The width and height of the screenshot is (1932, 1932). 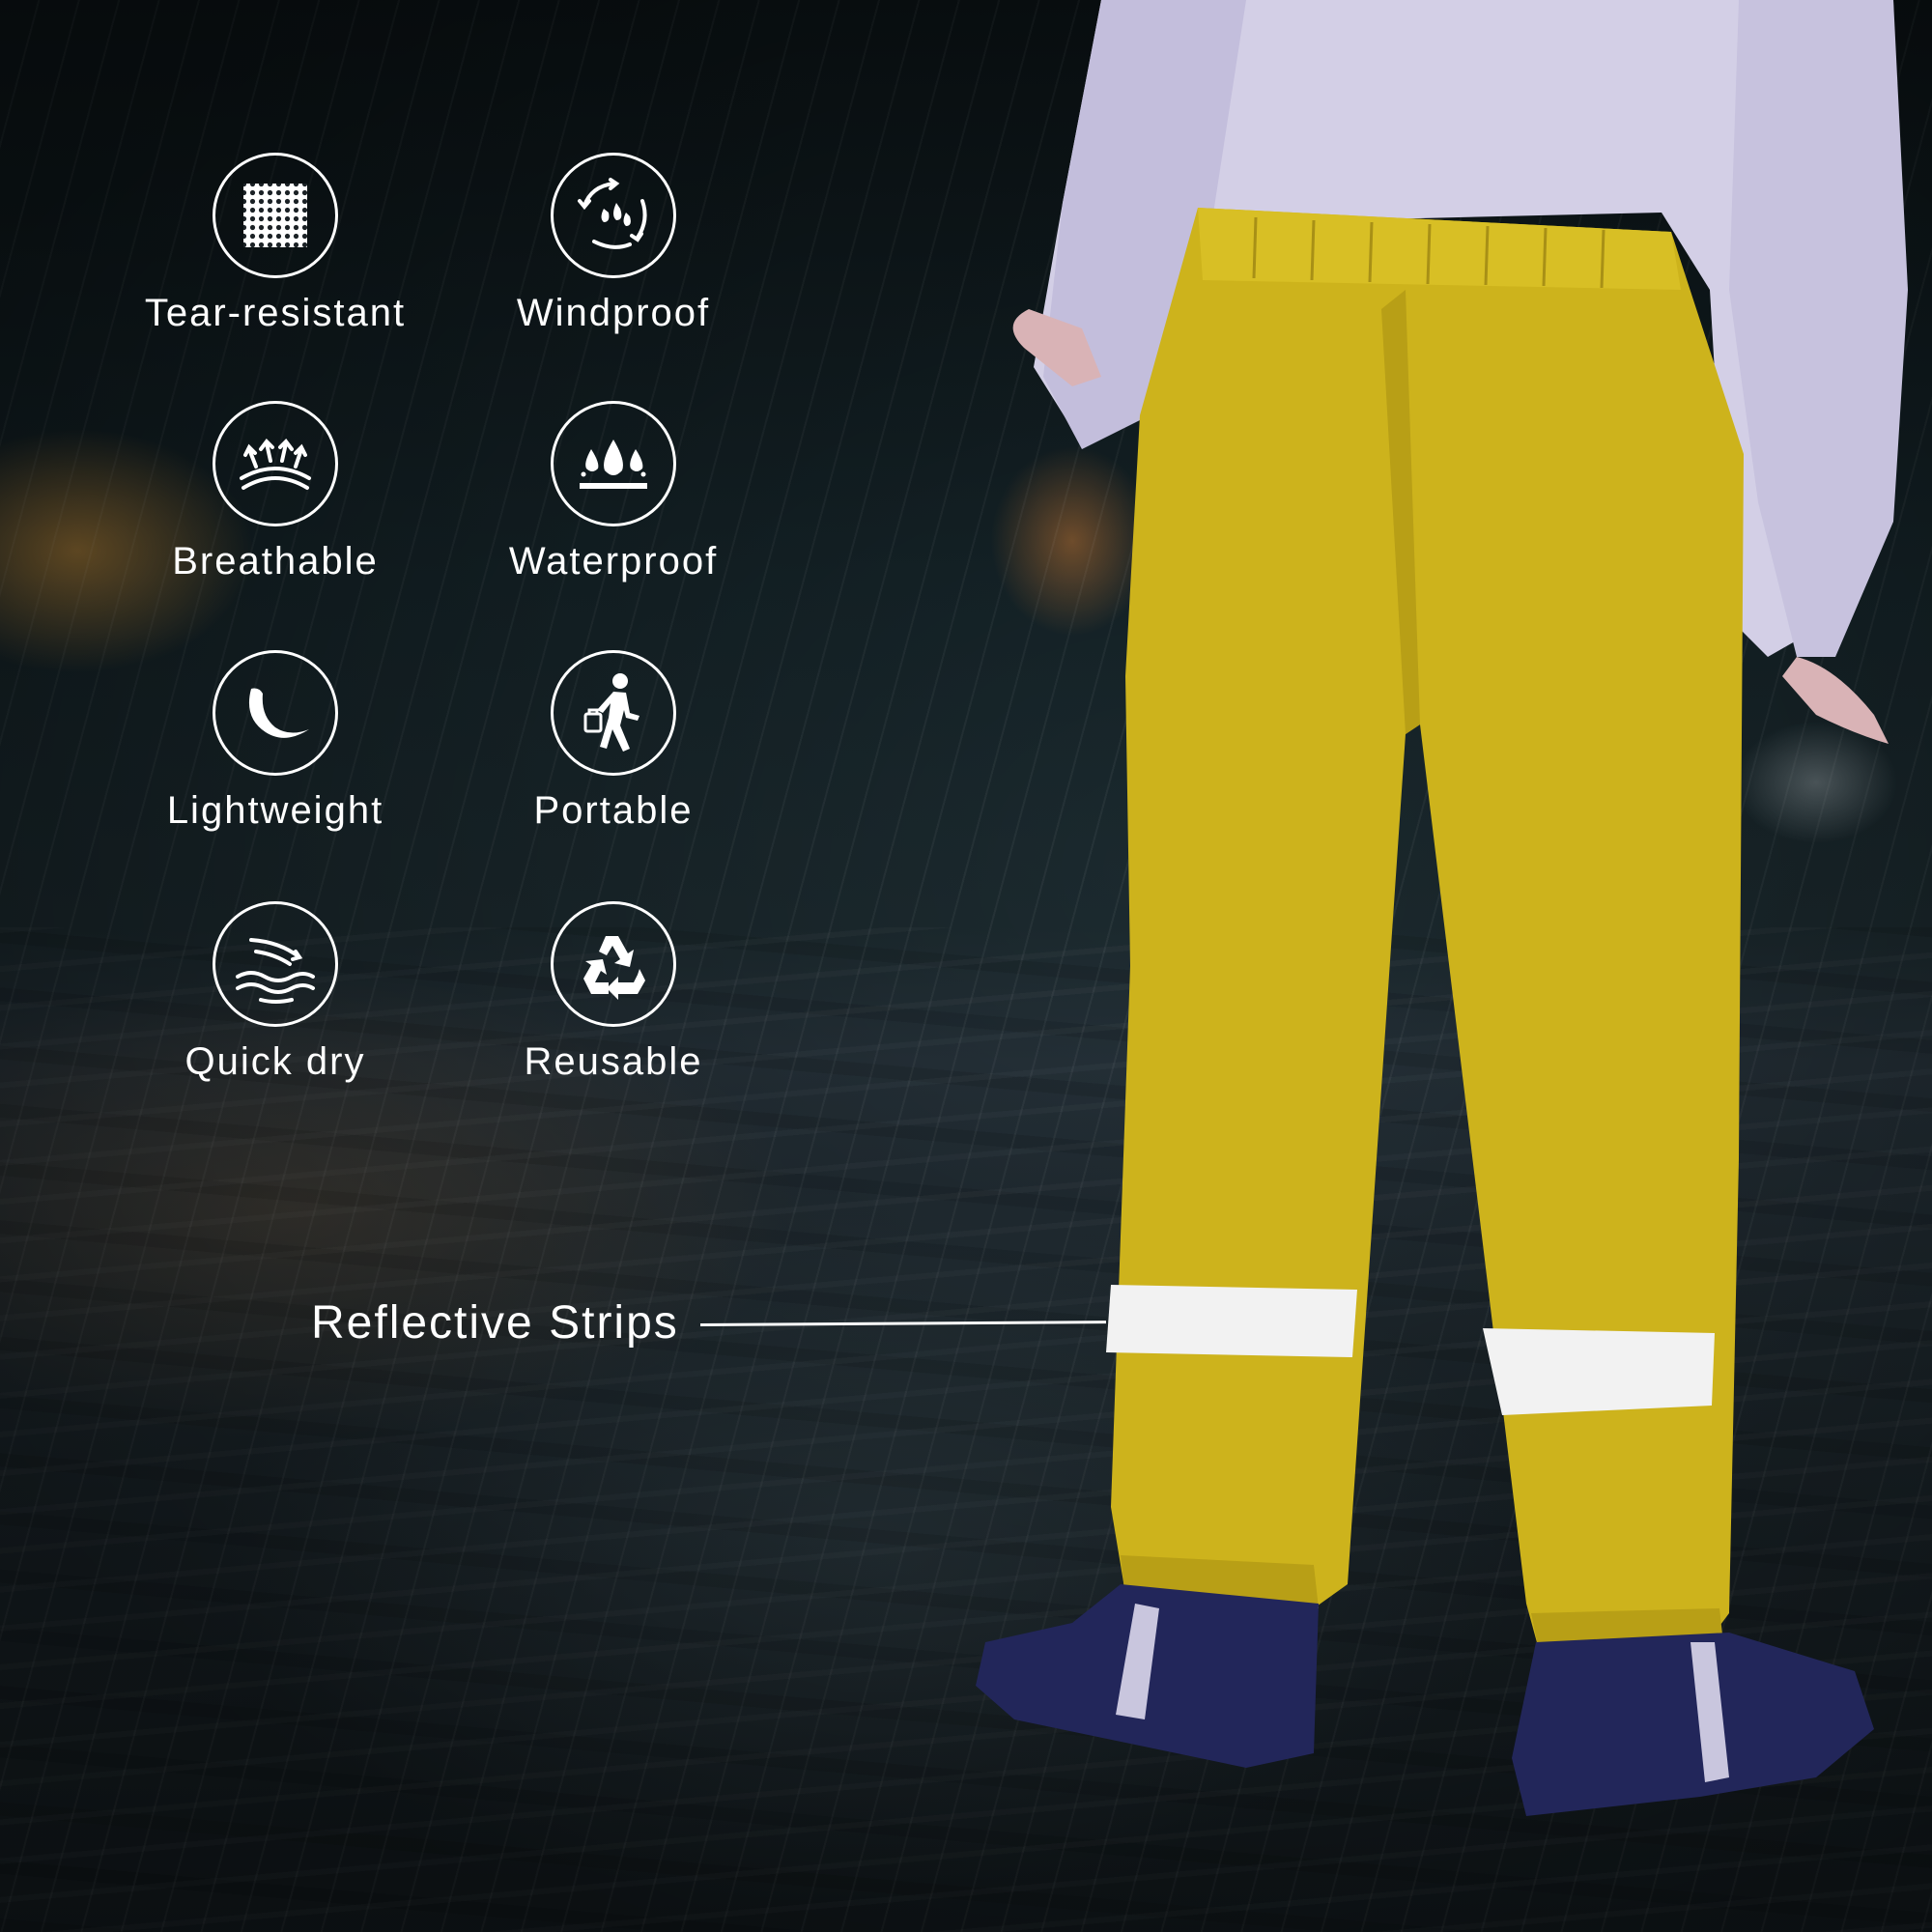 I want to click on feature-label: Portable, so click(x=613, y=810).